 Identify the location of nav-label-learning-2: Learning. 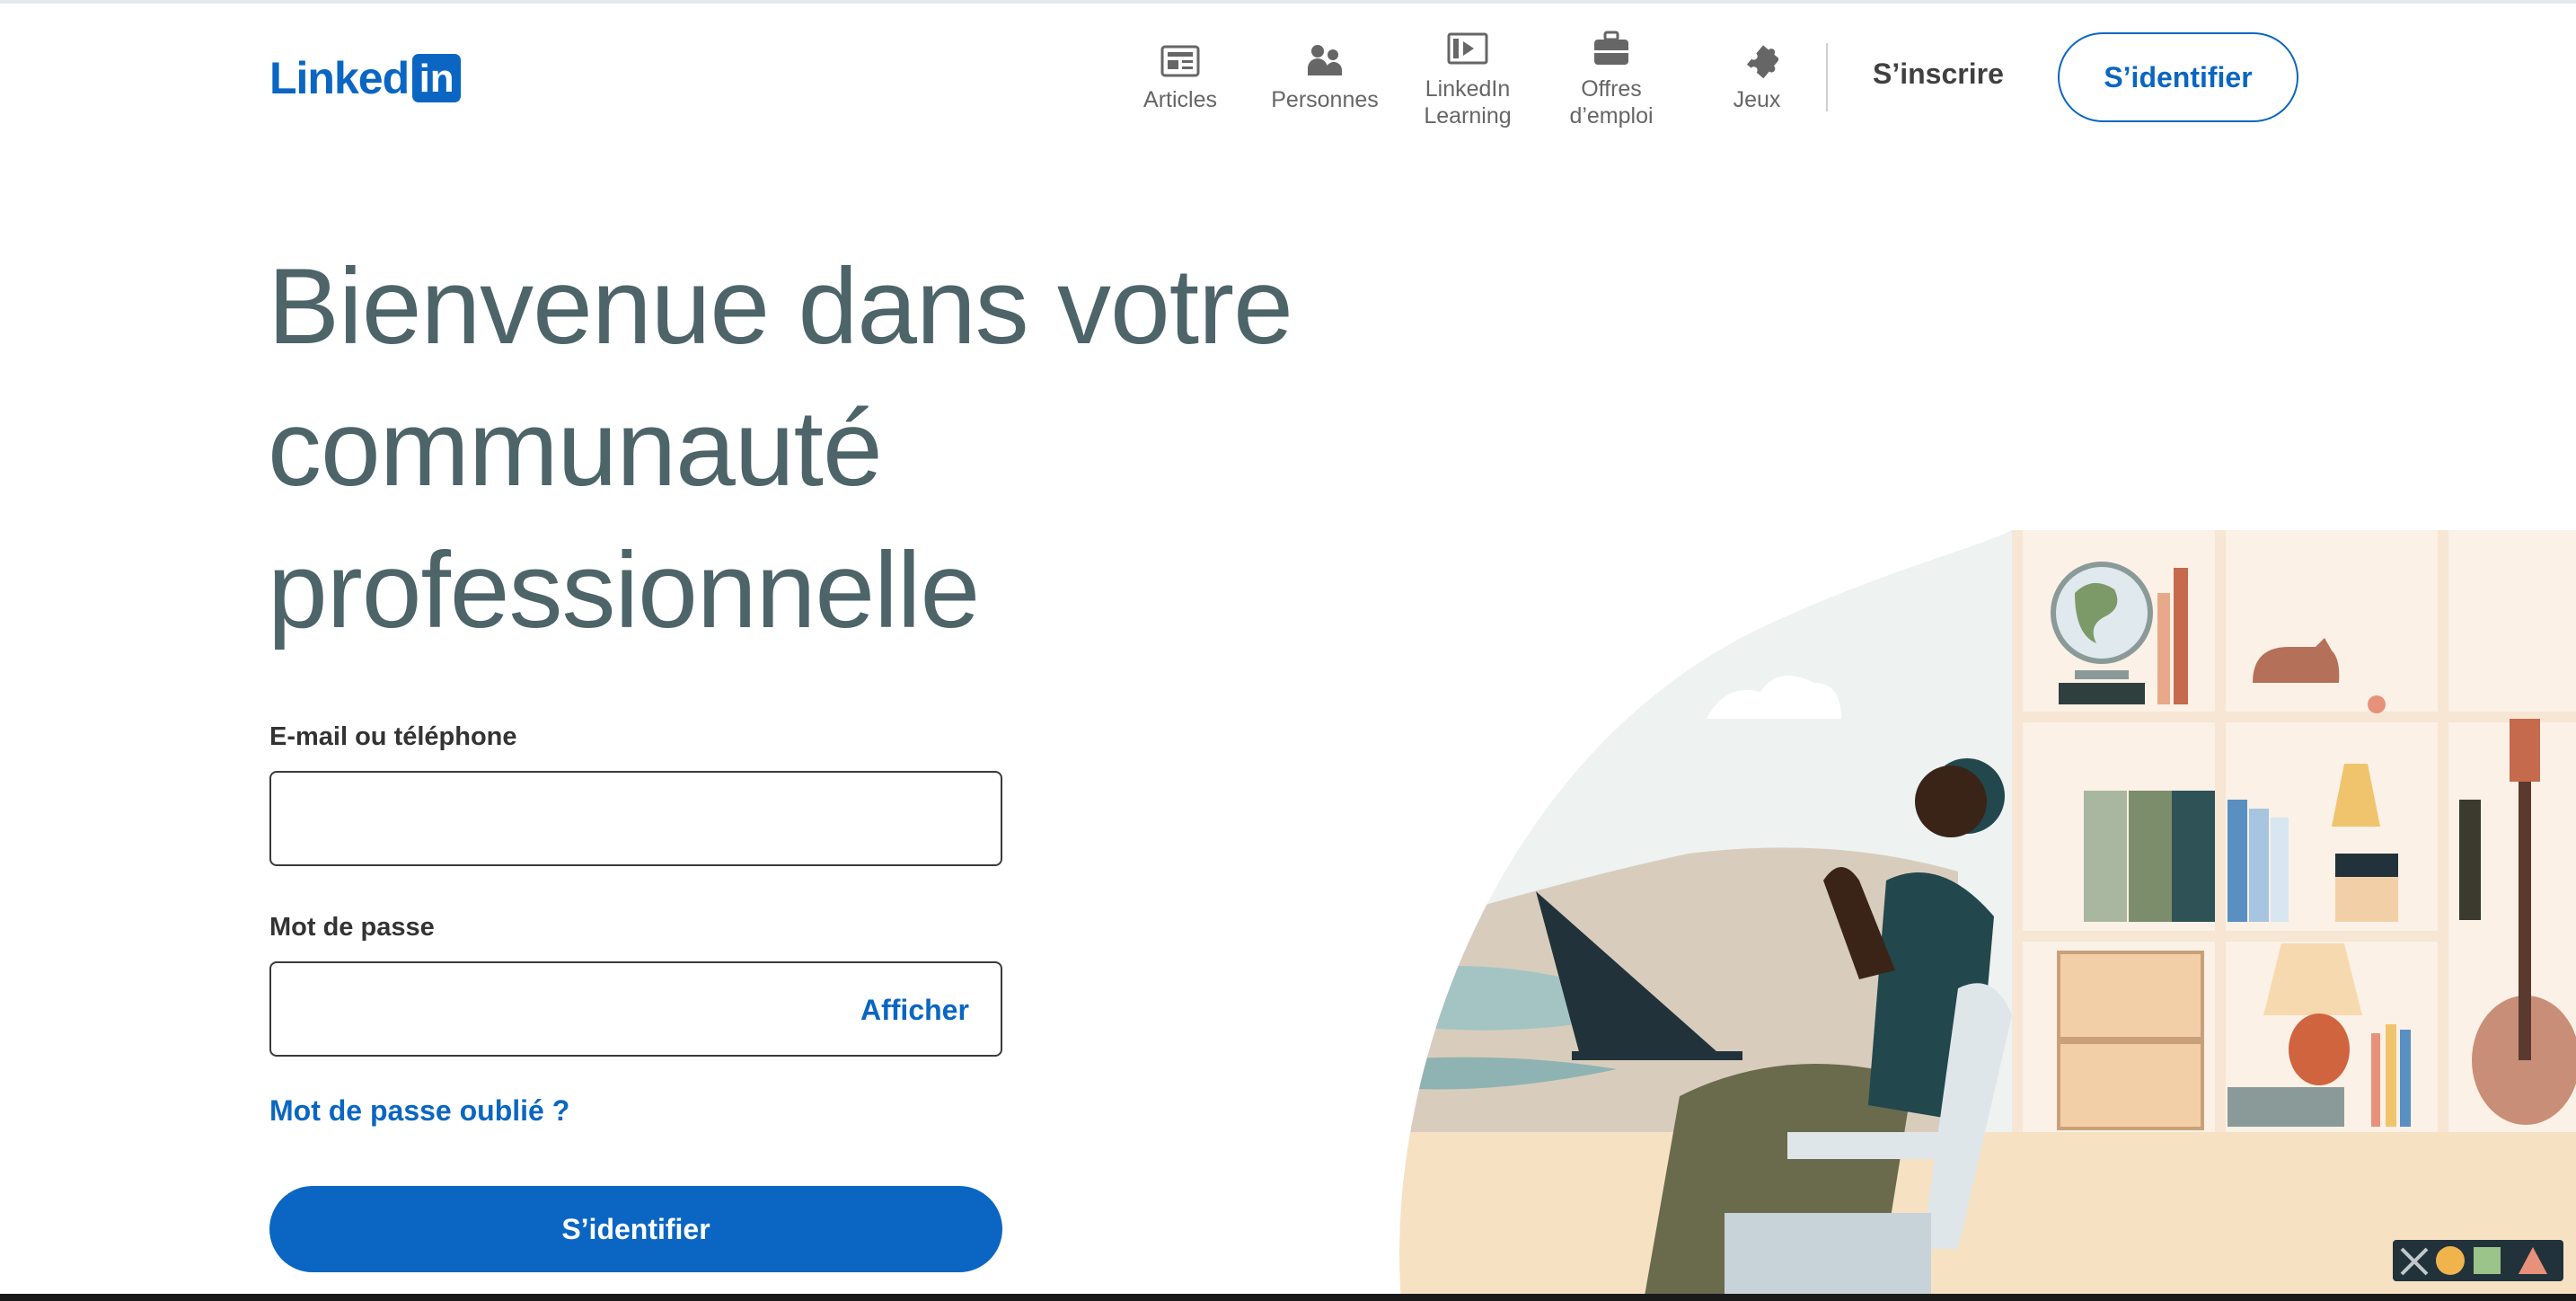
(1468, 115).